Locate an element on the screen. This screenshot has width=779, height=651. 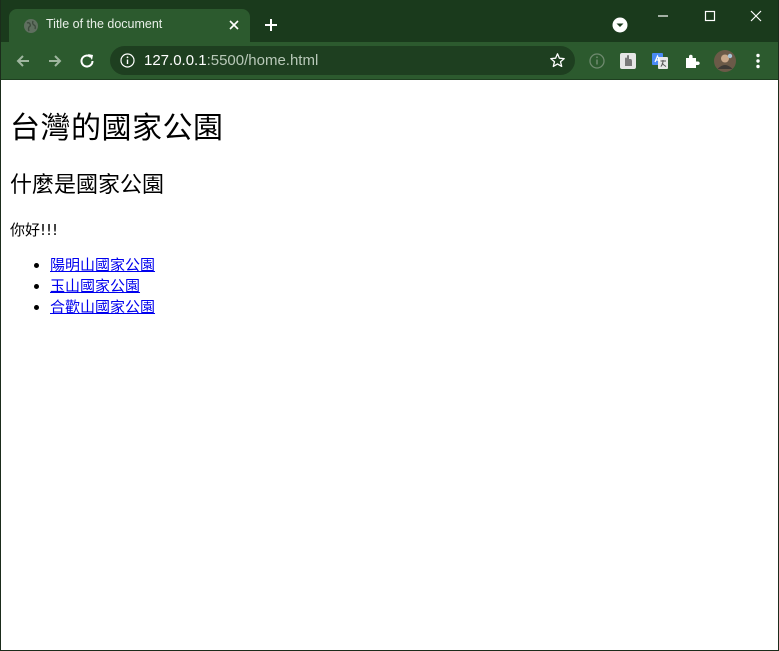
star-icon is located at coordinates (557, 60).